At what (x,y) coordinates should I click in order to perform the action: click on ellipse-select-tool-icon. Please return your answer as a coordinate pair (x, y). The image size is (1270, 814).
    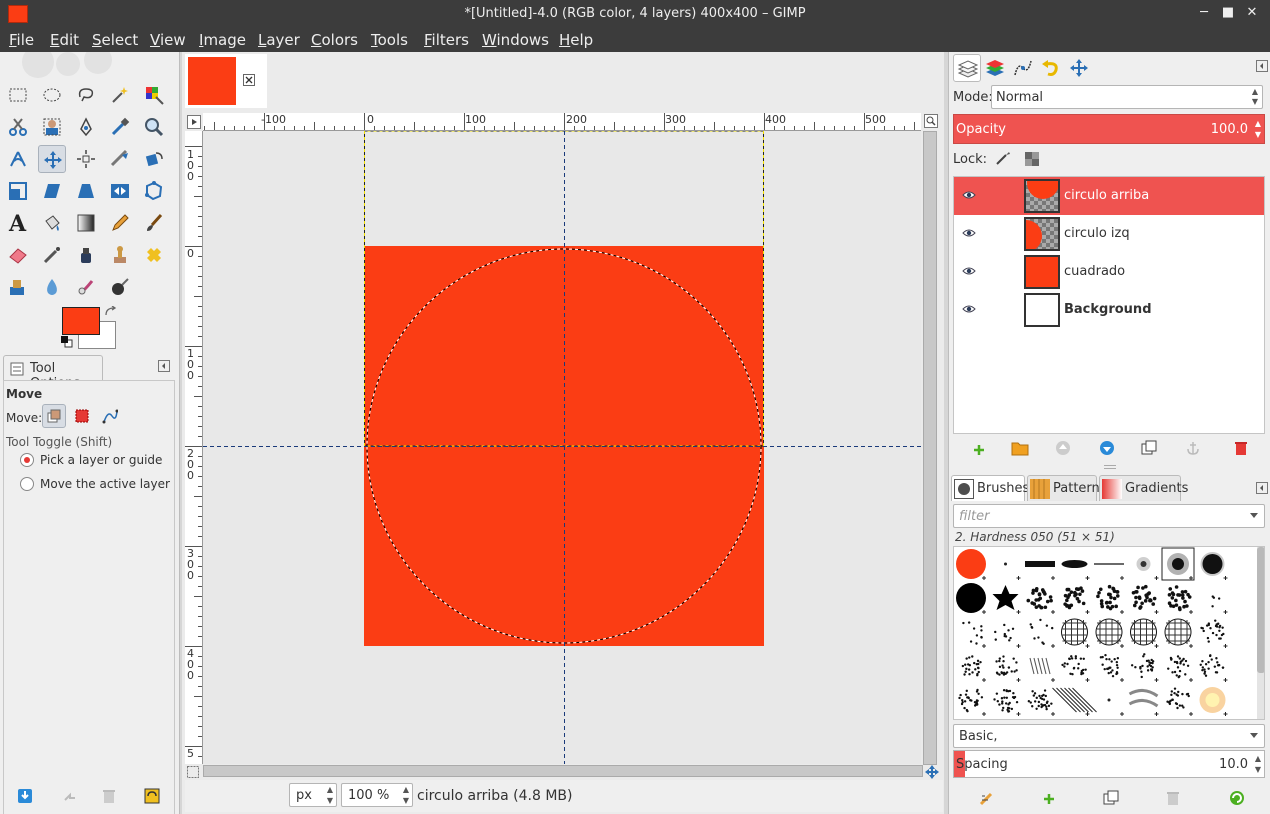
    Looking at the image, I should click on (52, 95).